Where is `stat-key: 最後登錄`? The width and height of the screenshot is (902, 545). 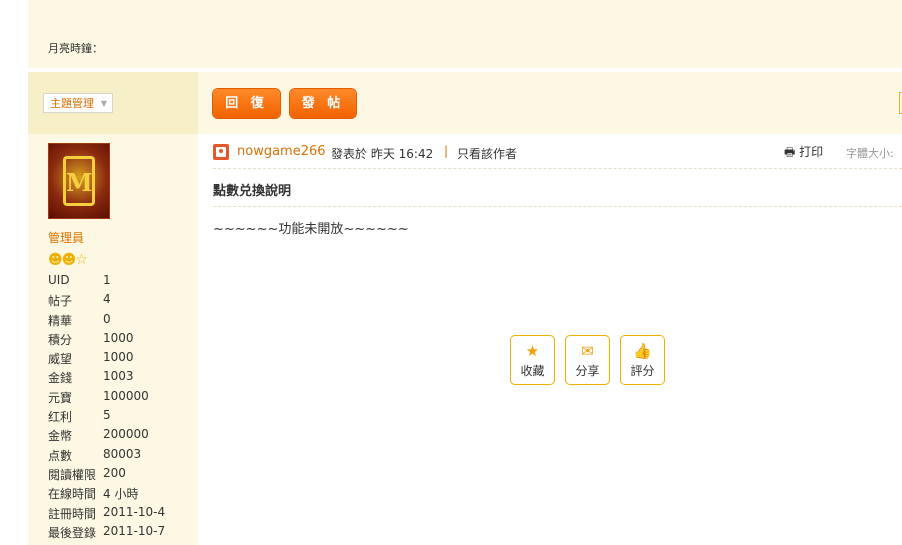
stat-key: 最後登錄 is located at coordinates (72, 532).